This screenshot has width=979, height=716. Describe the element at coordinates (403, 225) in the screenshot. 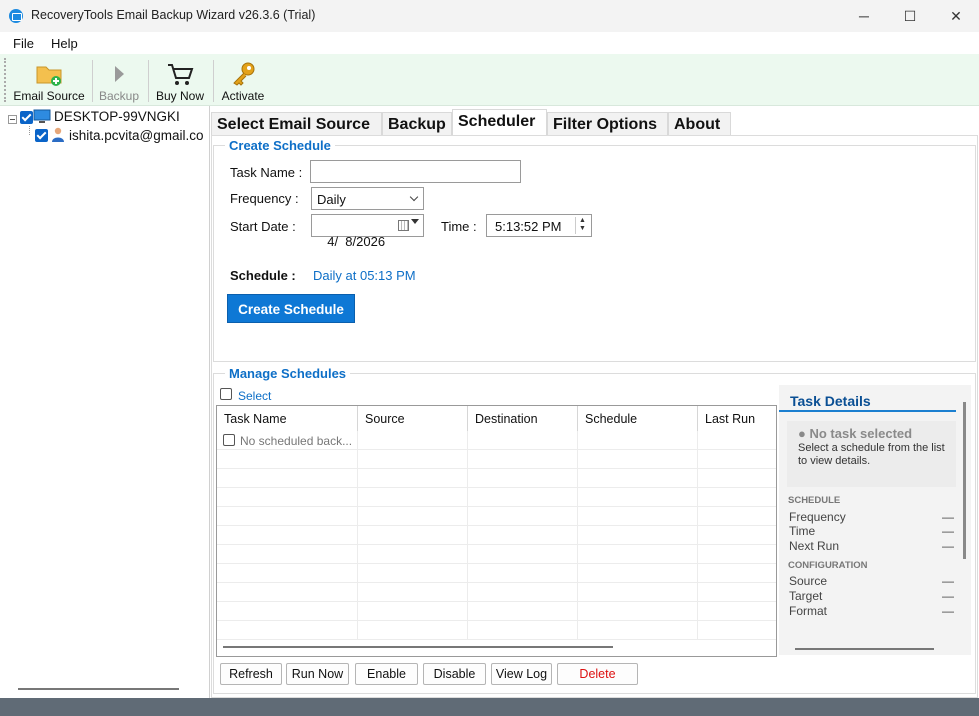

I see `calendar-icon` at that location.